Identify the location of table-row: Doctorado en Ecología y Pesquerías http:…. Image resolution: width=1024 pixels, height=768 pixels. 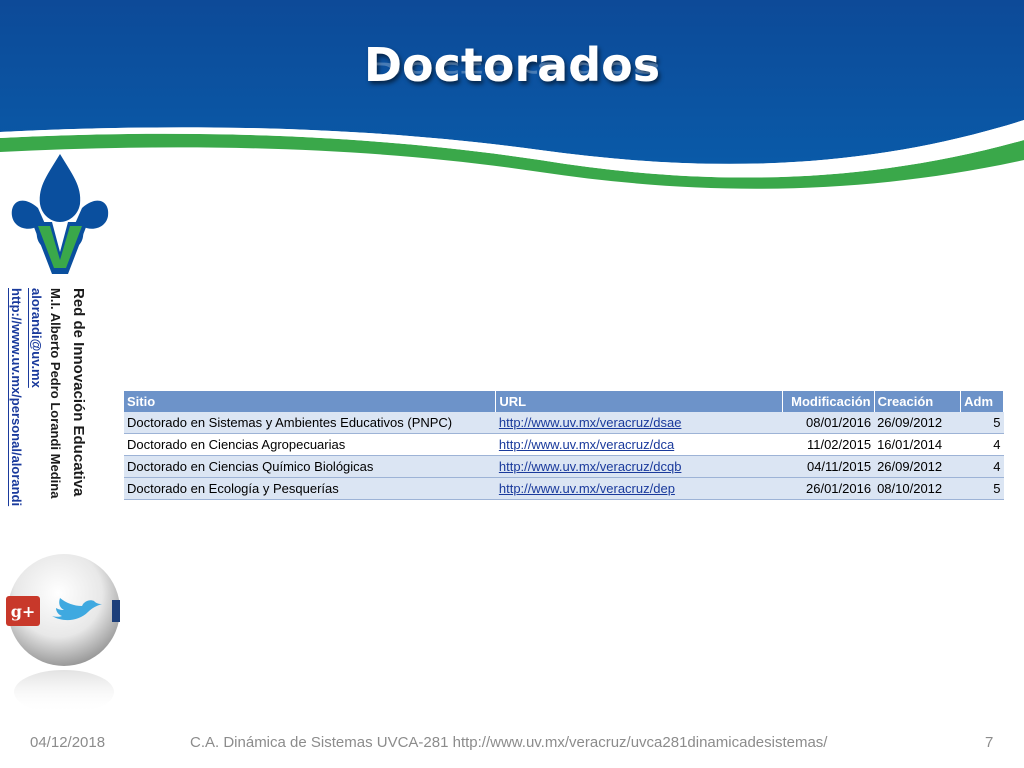
(564, 488).